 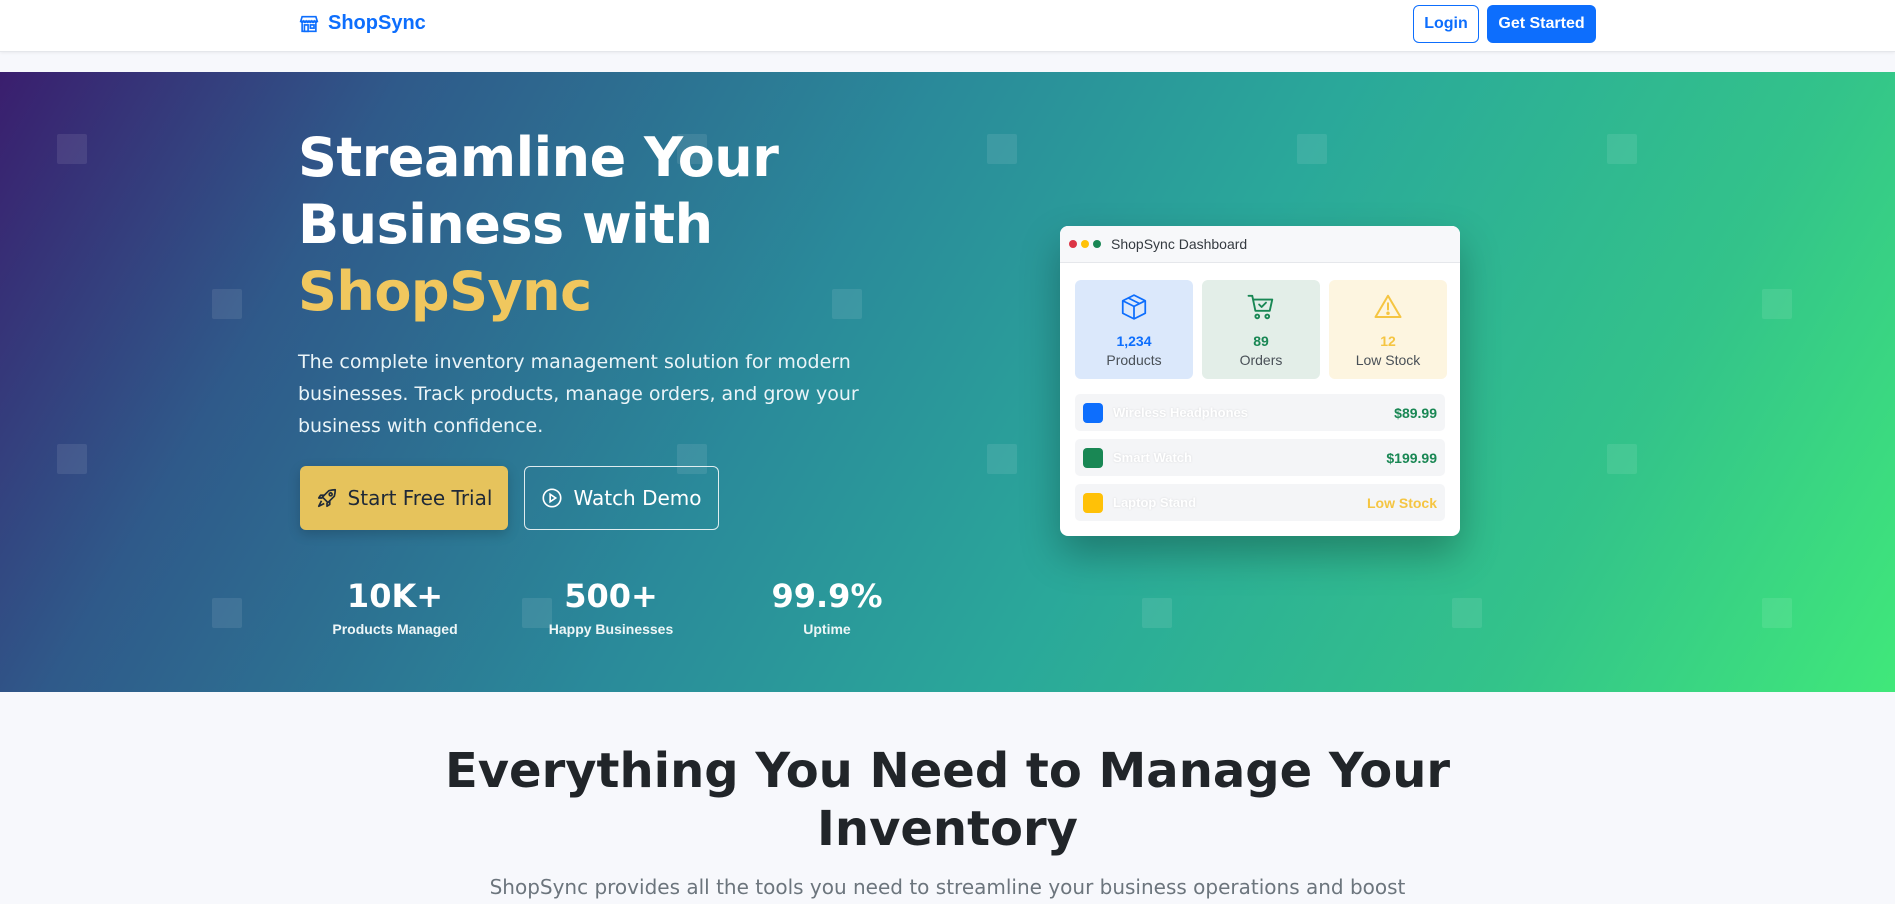 I want to click on stat-products-managed: 10K+ Products Managed, so click(x=395, y=607).